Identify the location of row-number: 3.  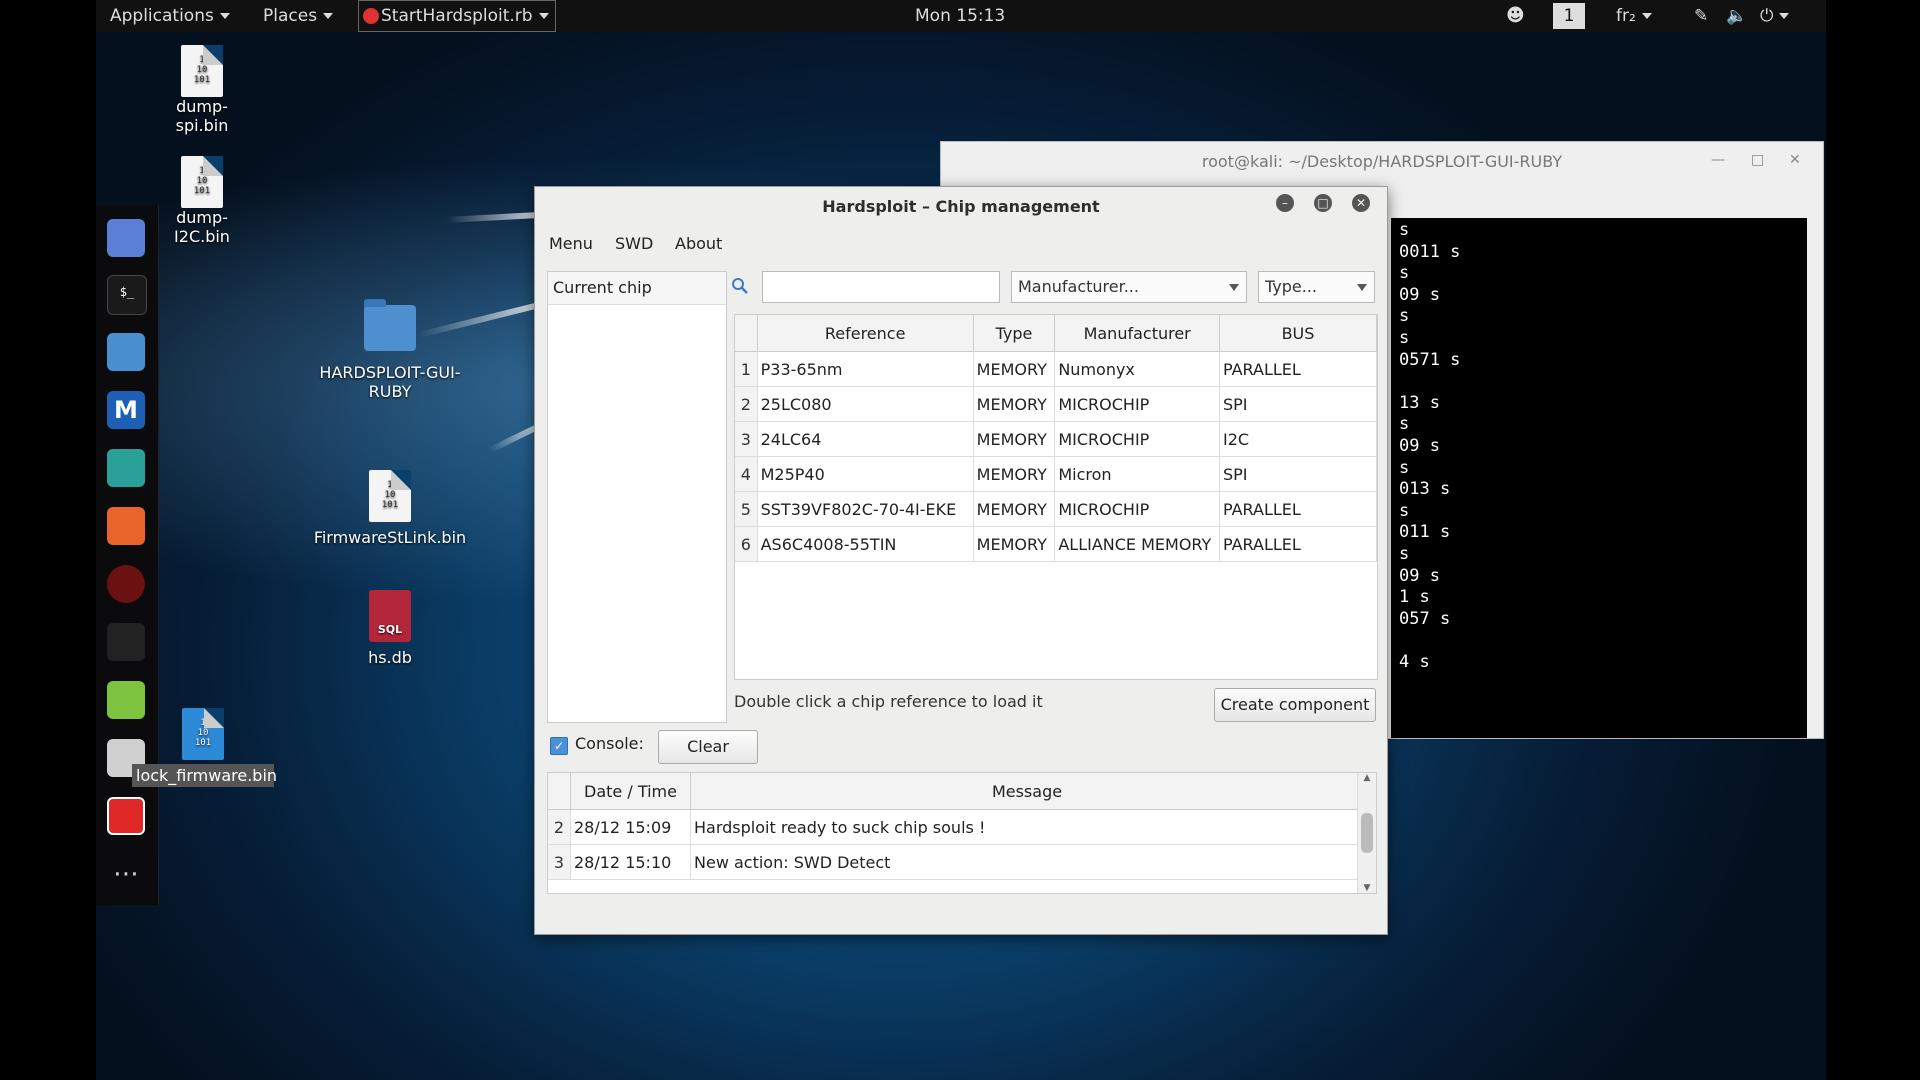
(746, 439).